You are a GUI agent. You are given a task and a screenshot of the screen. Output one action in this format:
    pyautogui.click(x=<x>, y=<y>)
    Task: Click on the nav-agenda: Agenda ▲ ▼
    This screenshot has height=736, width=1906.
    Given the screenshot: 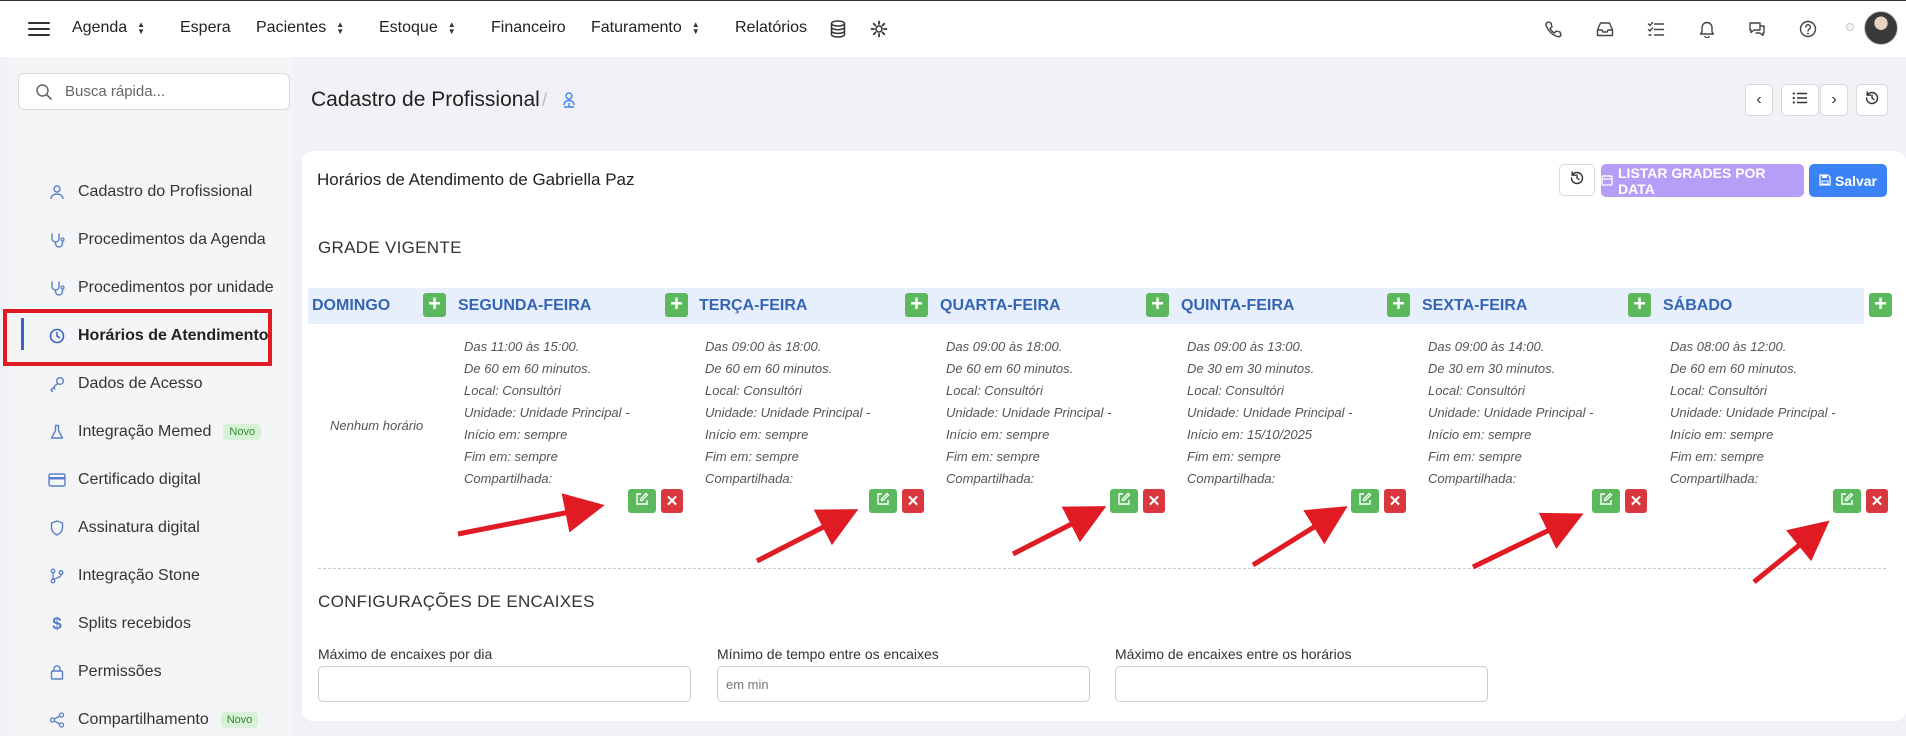 What is the action you would take?
    pyautogui.click(x=108, y=28)
    